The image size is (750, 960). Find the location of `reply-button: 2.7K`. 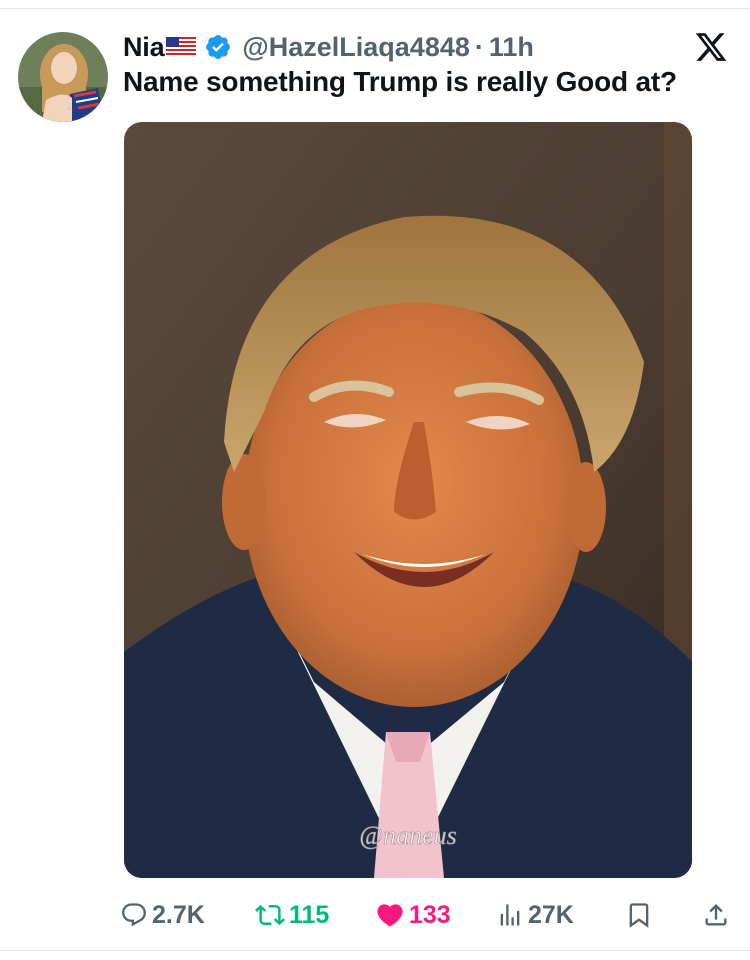

reply-button: 2.7K is located at coordinates (162, 915).